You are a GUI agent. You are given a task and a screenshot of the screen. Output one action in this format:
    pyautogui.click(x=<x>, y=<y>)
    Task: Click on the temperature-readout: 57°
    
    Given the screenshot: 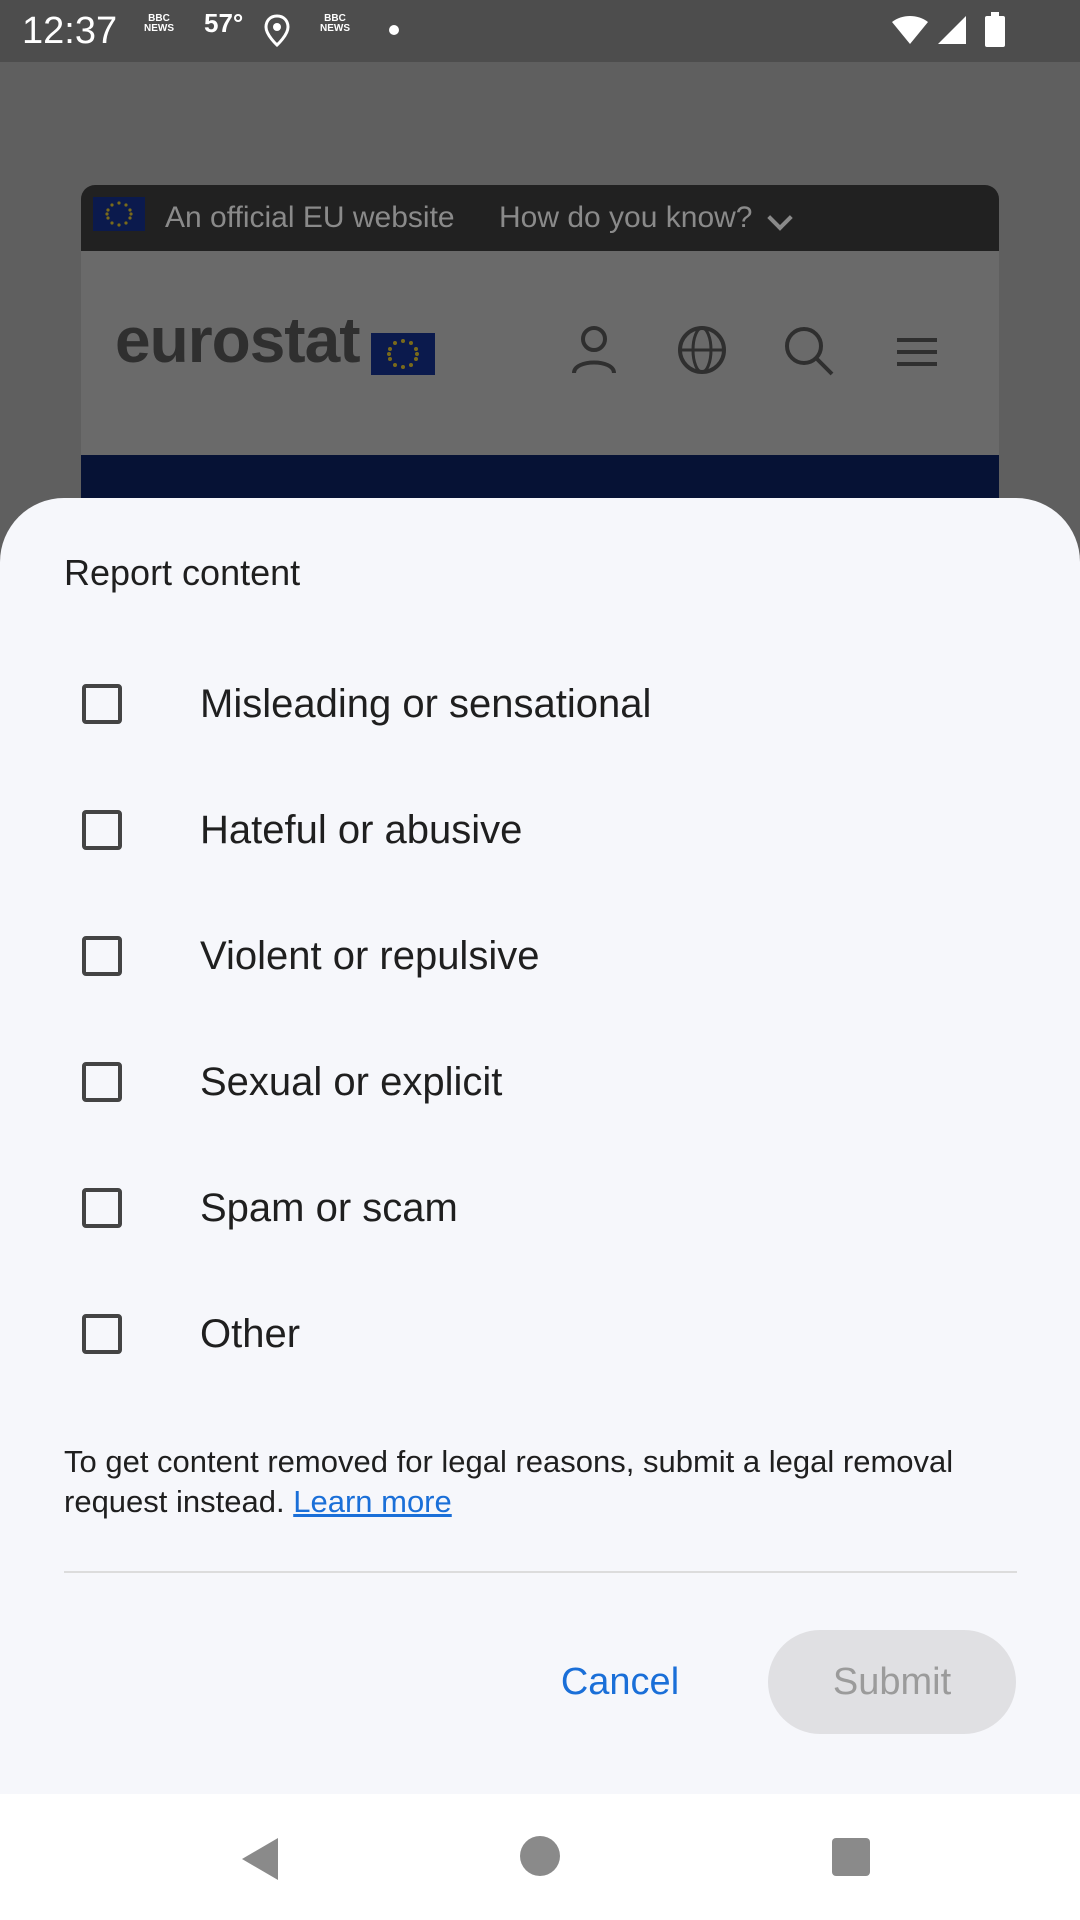 What is the action you would take?
    pyautogui.click(x=224, y=23)
    